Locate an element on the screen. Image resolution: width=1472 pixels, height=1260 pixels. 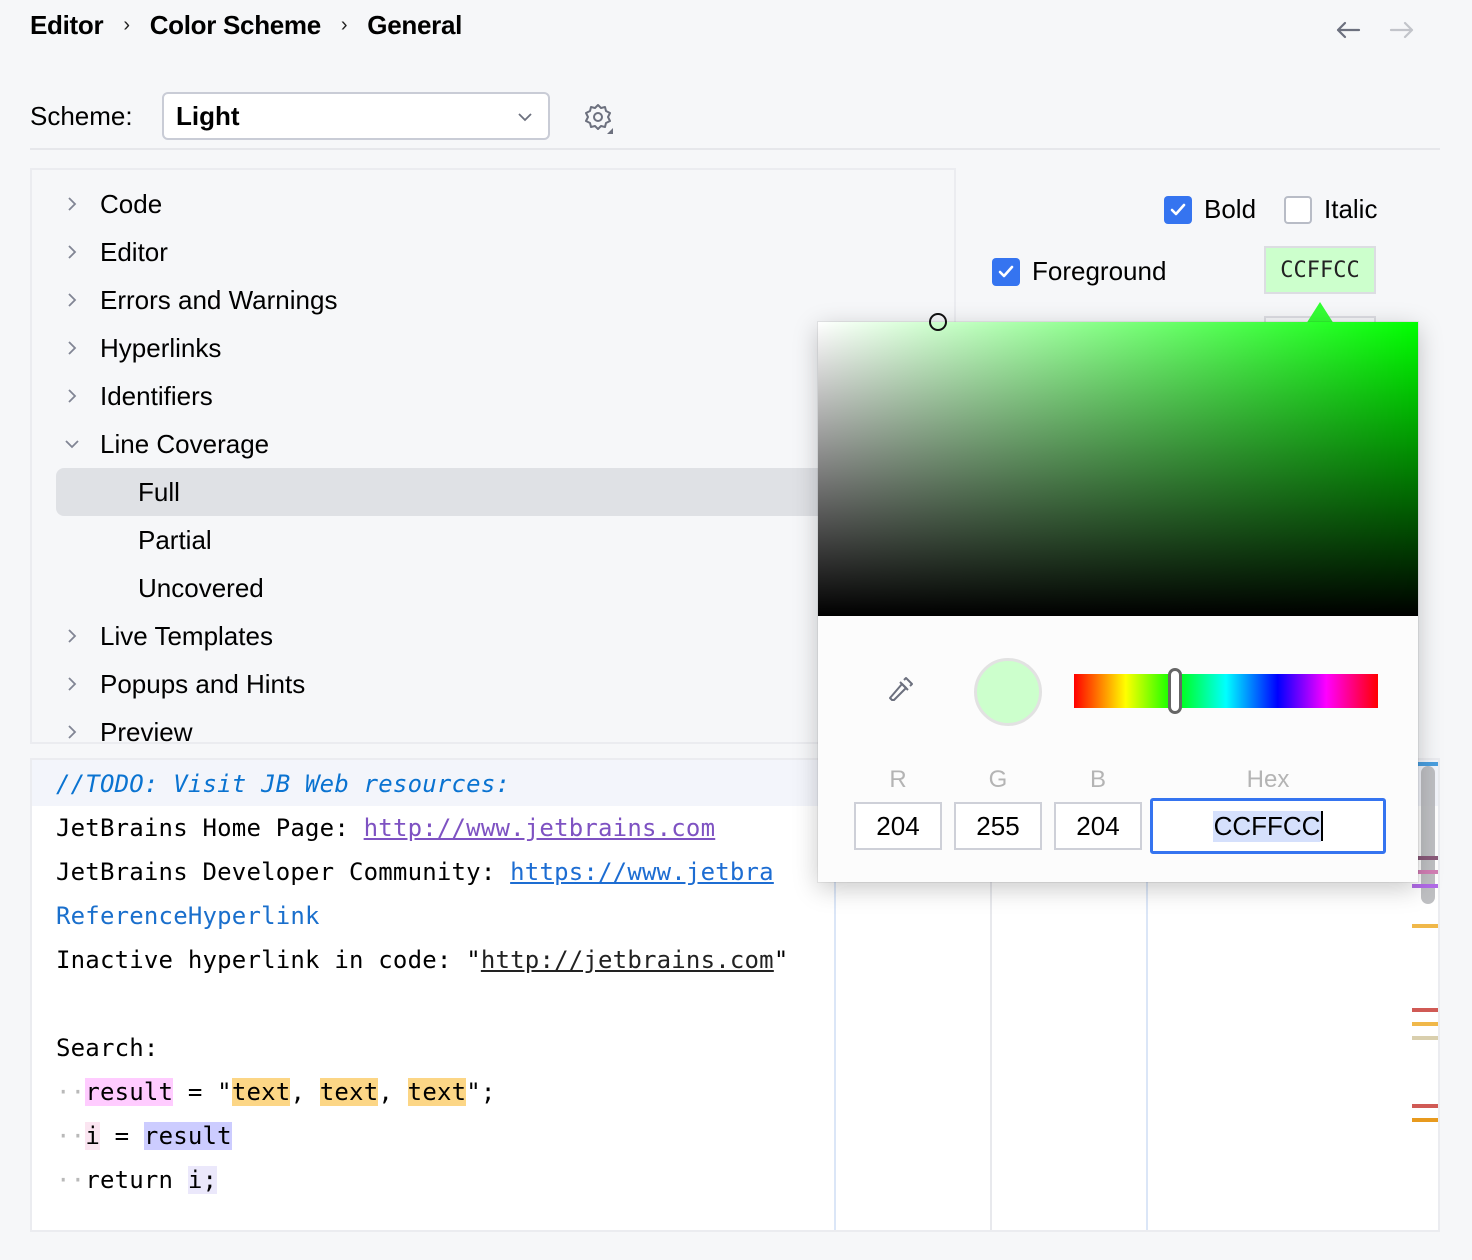
italic-checkbox: Italic is located at coordinates (1330, 209).